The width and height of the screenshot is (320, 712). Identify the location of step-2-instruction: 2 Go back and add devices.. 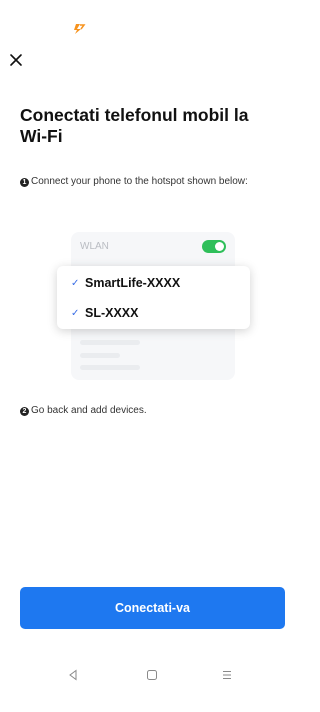
(83, 411).